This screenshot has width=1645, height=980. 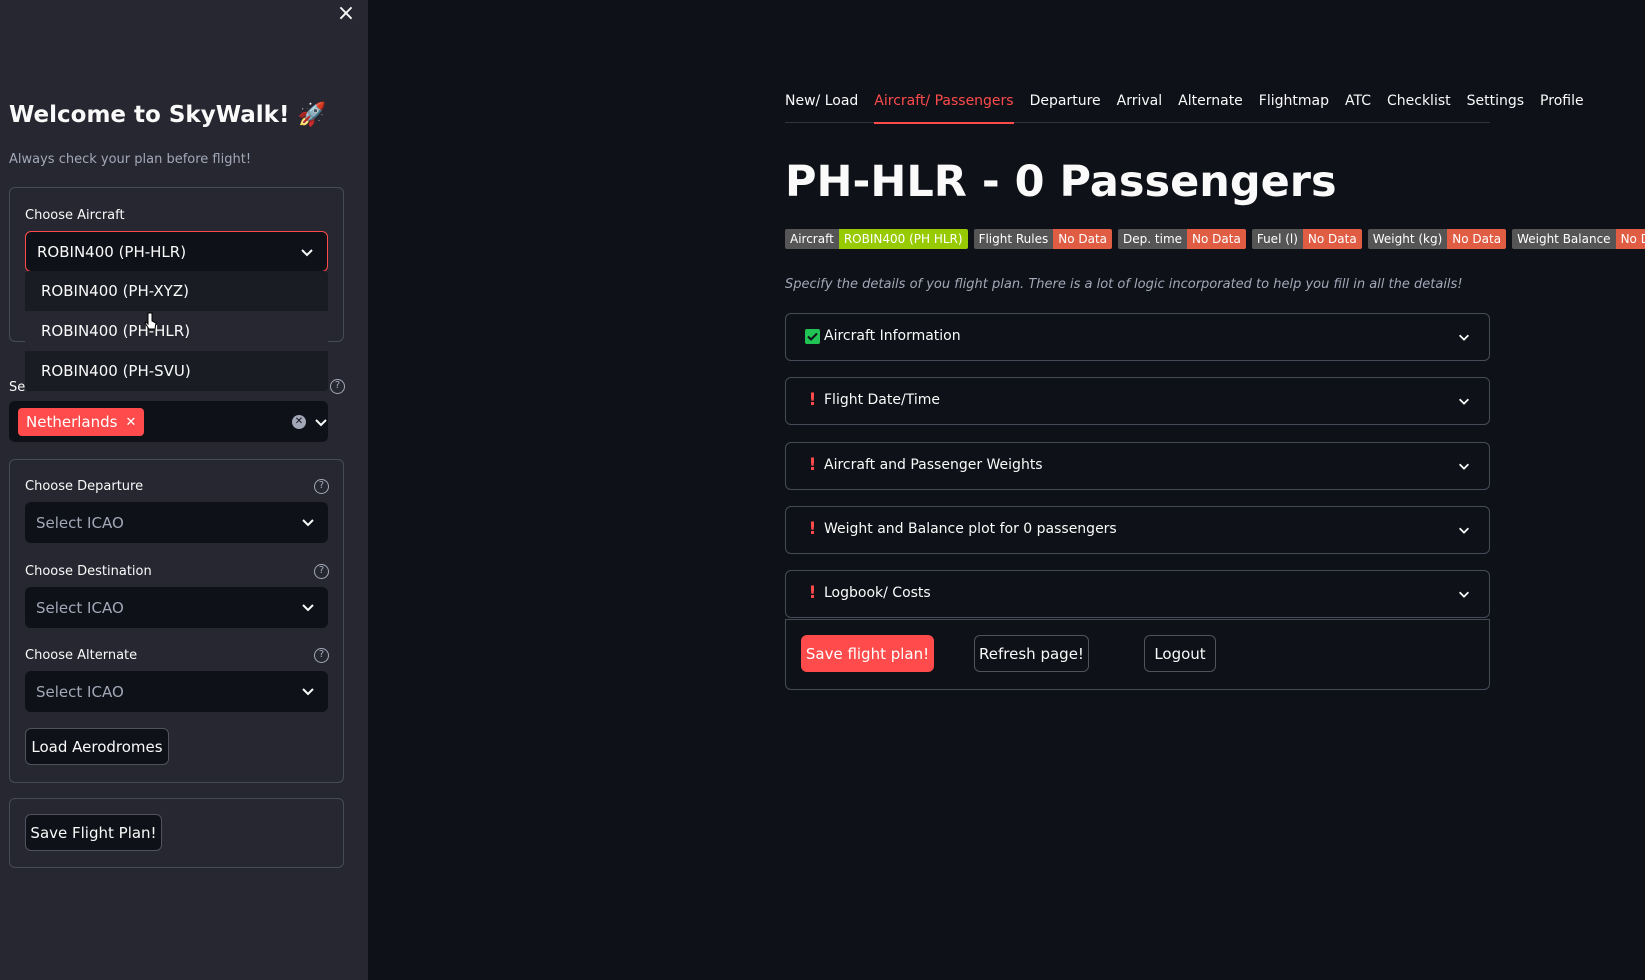 I want to click on country-label: Se, so click(x=17, y=387).